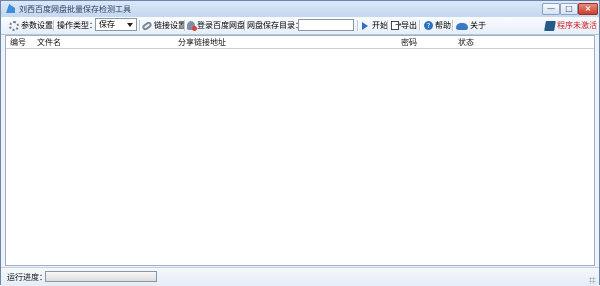  Describe the element at coordinates (49, 42) in the screenshot. I see `column-header-filename: 文件名` at that location.